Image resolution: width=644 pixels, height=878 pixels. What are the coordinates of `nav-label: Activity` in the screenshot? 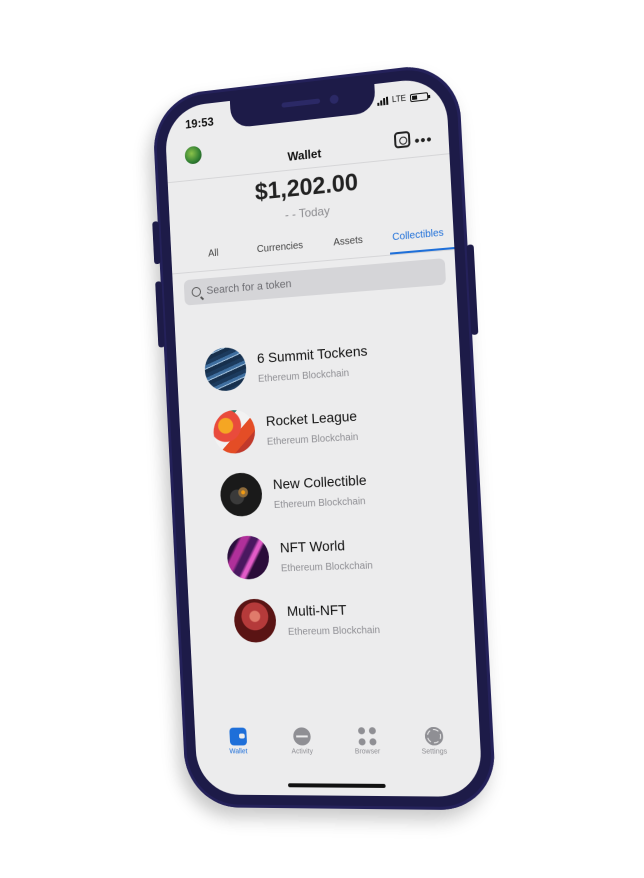 It's located at (302, 751).